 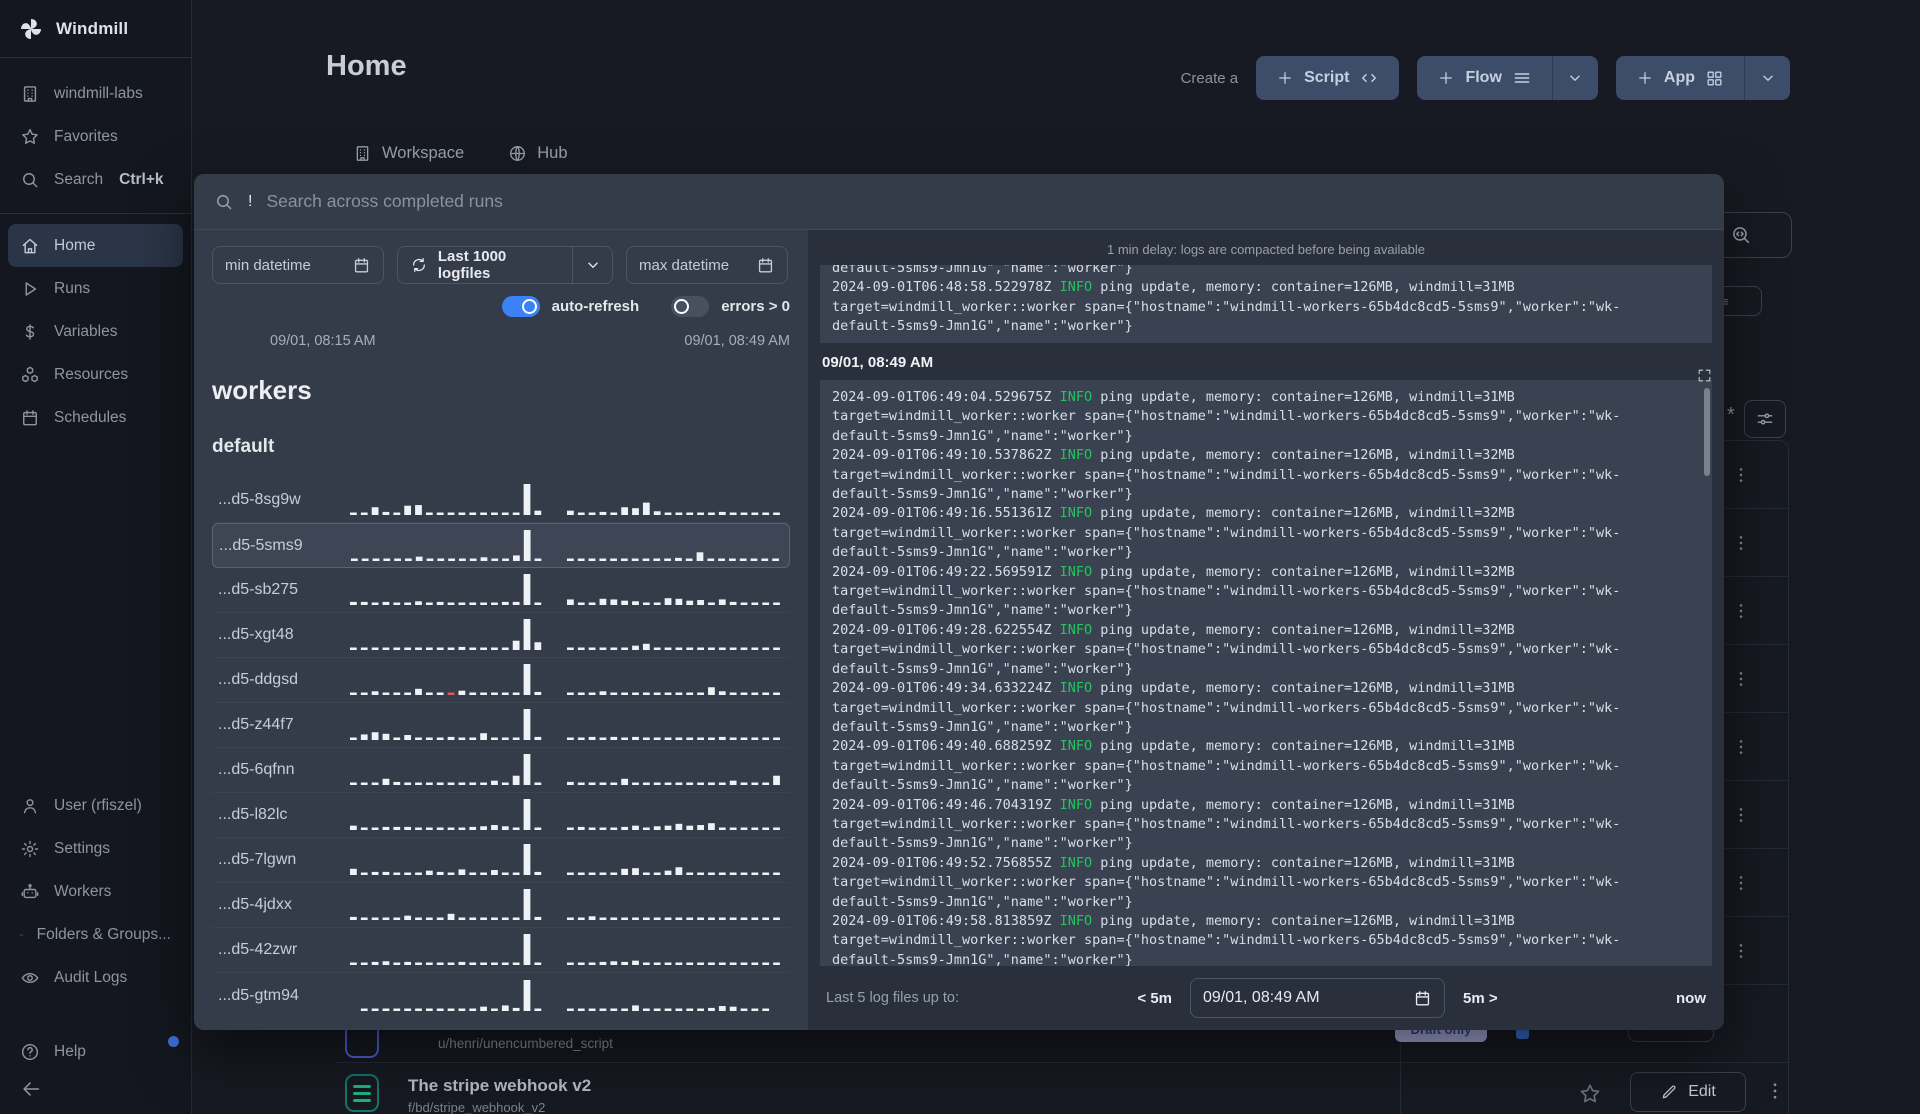 I want to click on sidebar-item-search: Search Ctrl+k, so click(x=95, y=179).